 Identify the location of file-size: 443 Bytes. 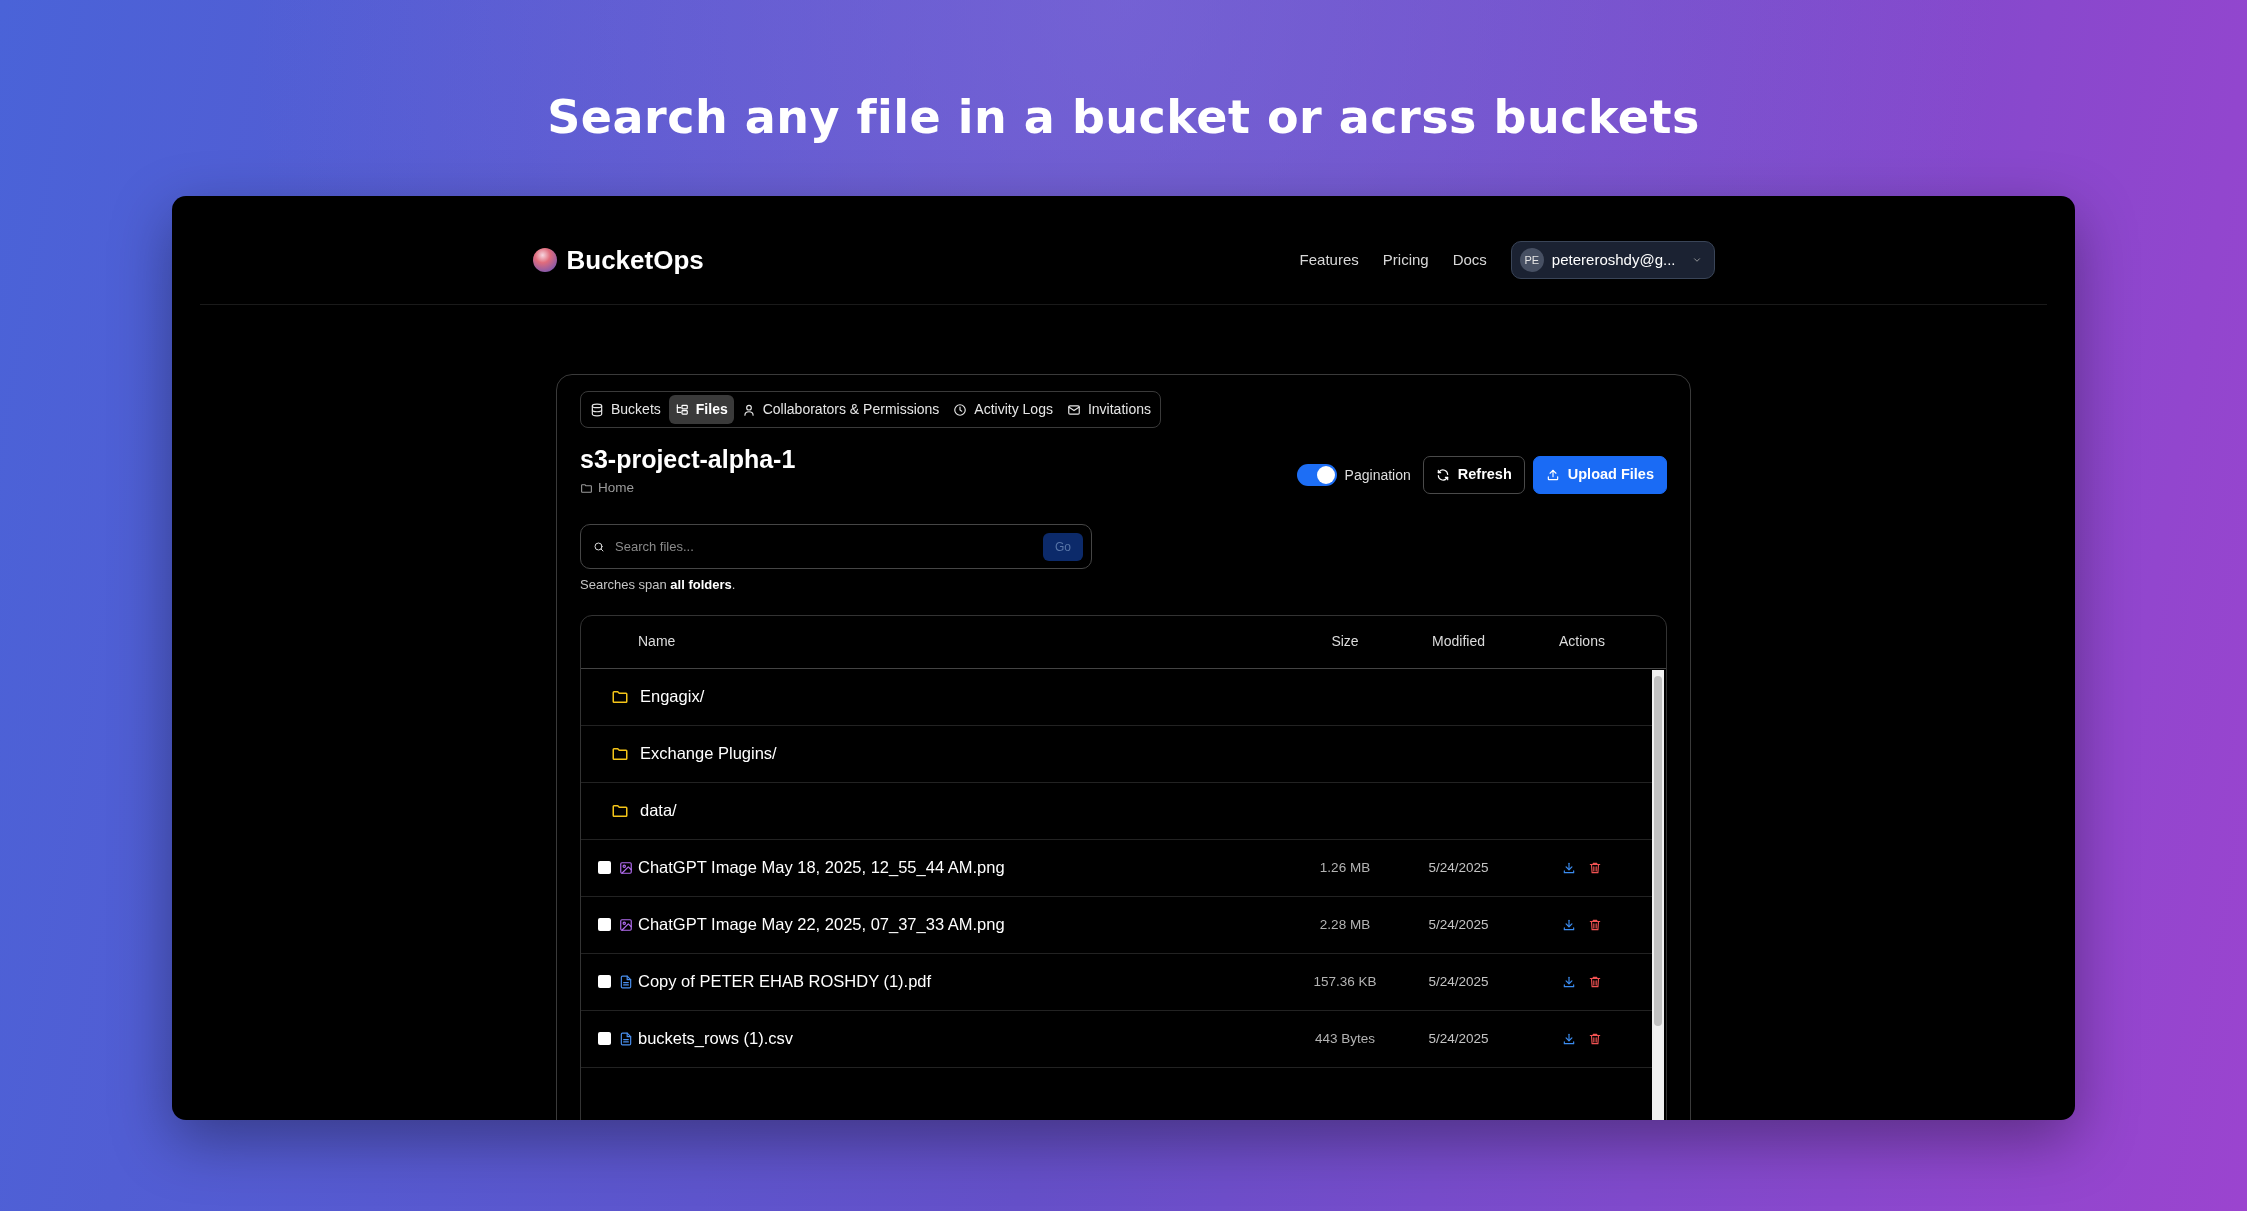
(1344, 1038).